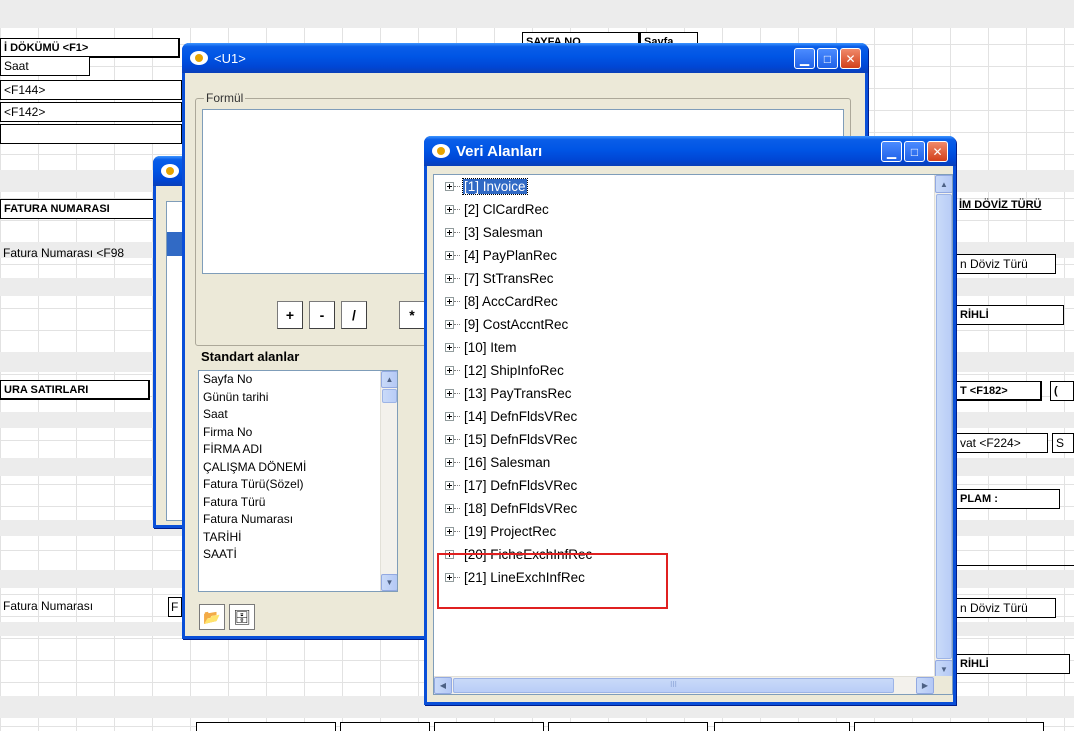  Describe the element at coordinates (84, 254) in the screenshot. I see `field-fatura-numarasi-f98: Fatura Numarası <F98` at that location.